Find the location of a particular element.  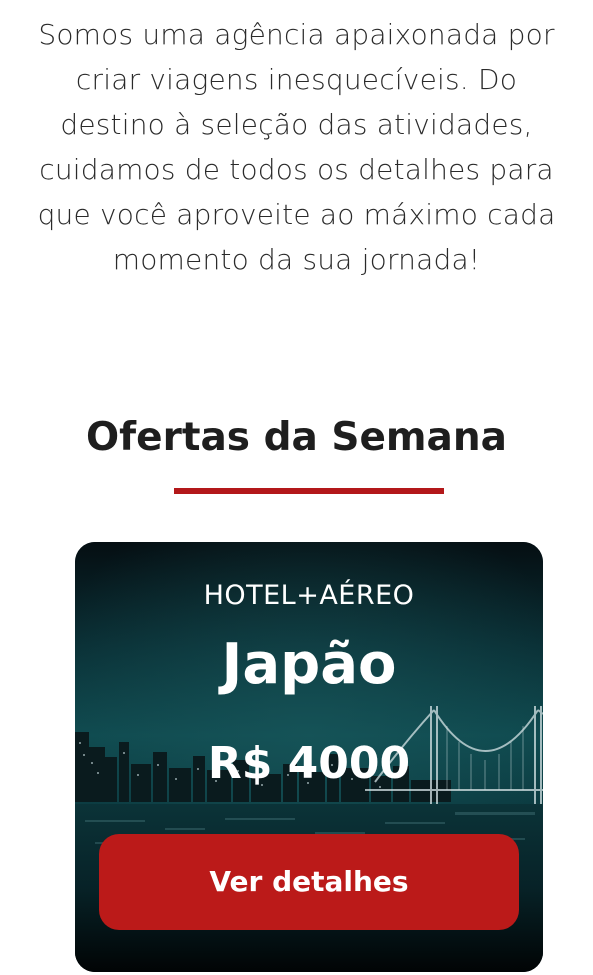

details-button: Ver detalhes is located at coordinates (309, 882).